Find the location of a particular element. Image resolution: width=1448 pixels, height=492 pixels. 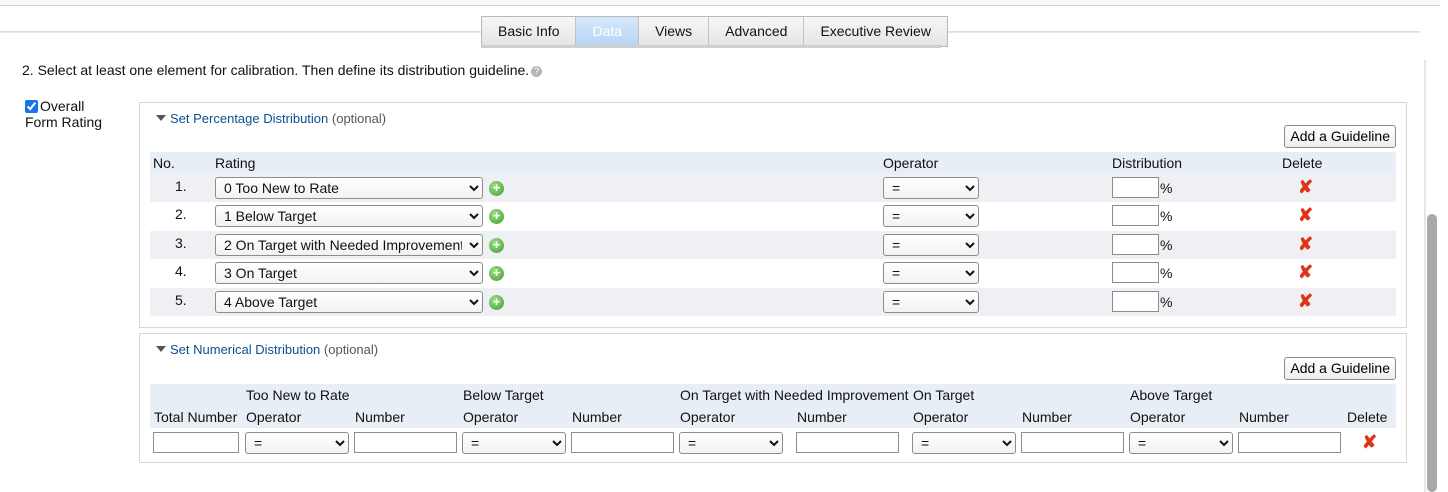

row-number: 5. is located at coordinates (181, 300).